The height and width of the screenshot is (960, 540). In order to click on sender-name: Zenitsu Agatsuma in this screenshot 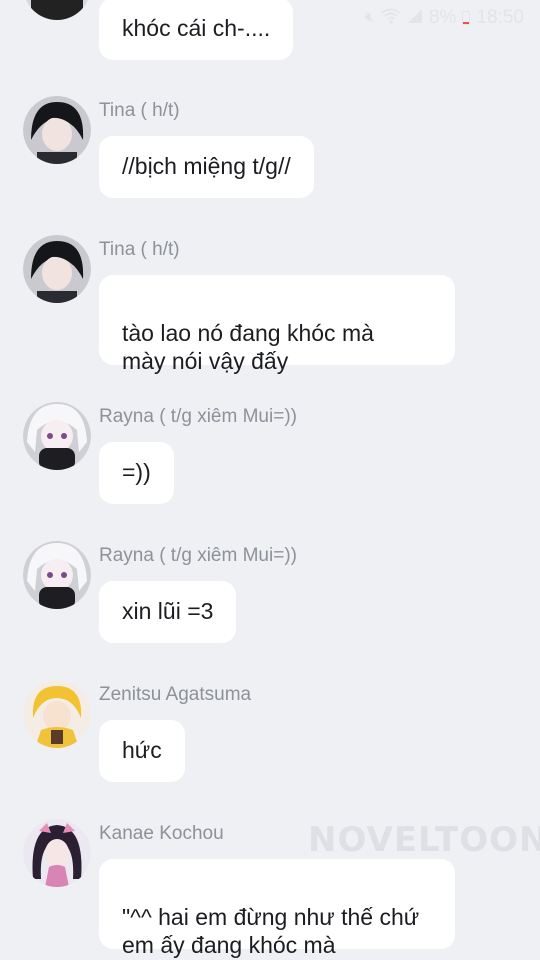, I will do `click(175, 694)`.